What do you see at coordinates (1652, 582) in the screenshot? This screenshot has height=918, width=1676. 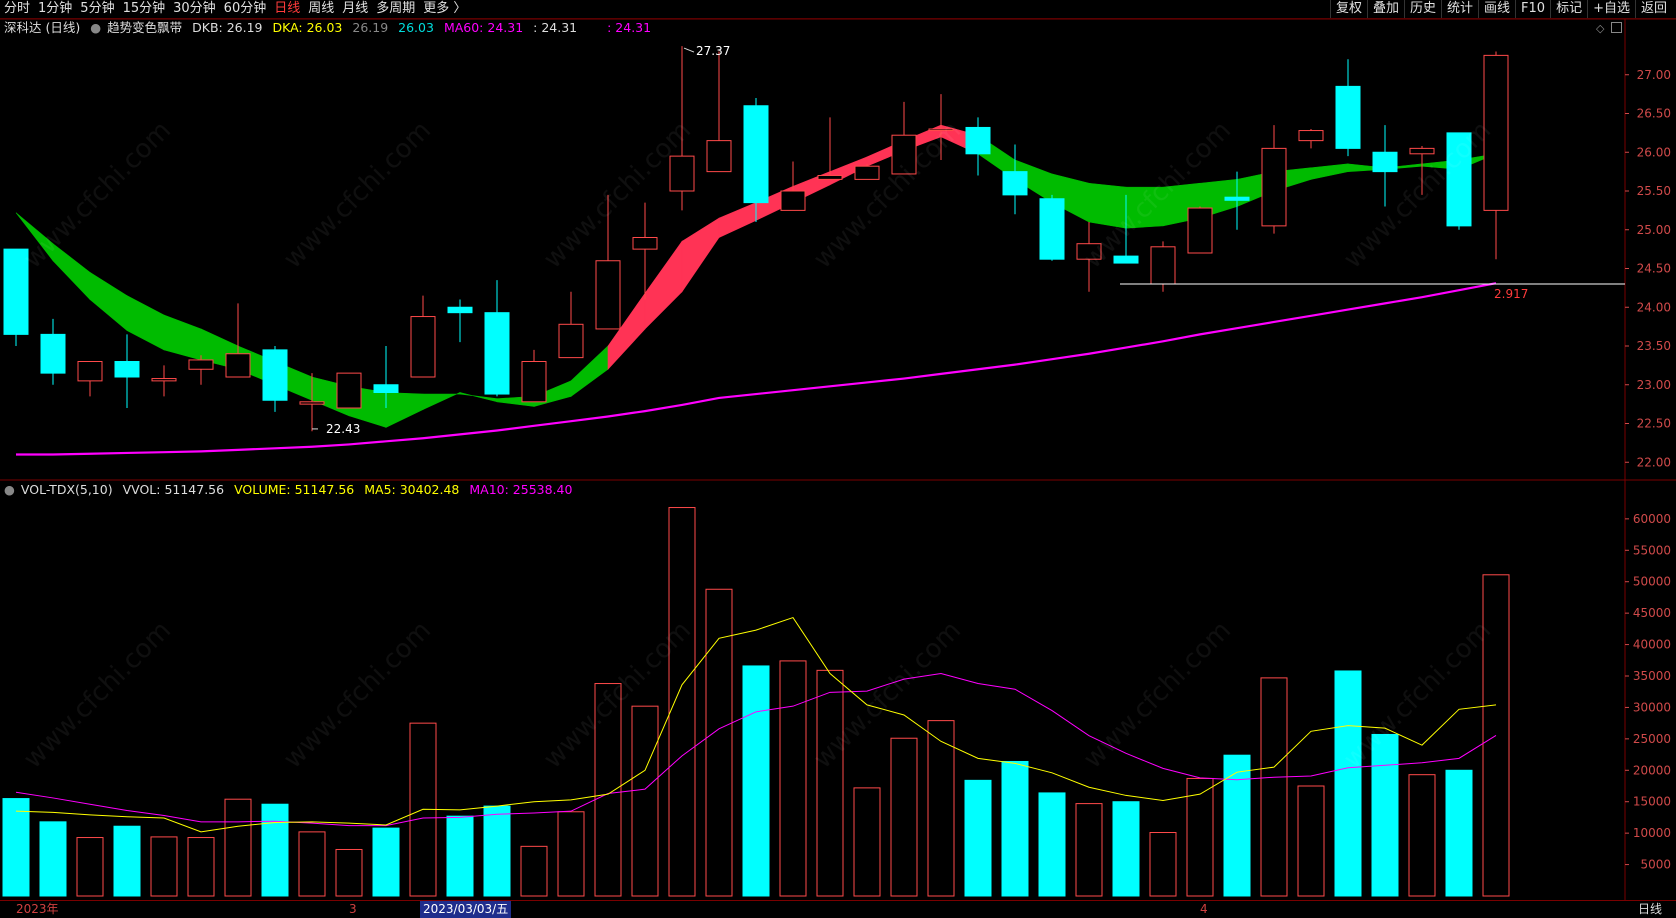 I see `volume-tick-label: 50000` at bounding box center [1652, 582].